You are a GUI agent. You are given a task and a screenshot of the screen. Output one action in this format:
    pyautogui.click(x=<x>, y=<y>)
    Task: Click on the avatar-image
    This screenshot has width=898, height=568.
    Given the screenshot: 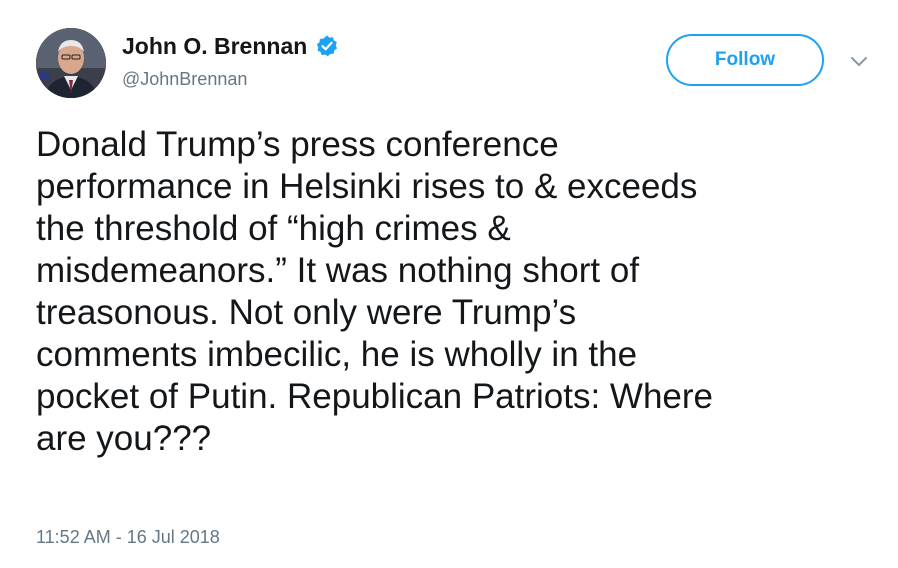 What is the action you would take?
    pyautogui.click(x=71, y=63)
    